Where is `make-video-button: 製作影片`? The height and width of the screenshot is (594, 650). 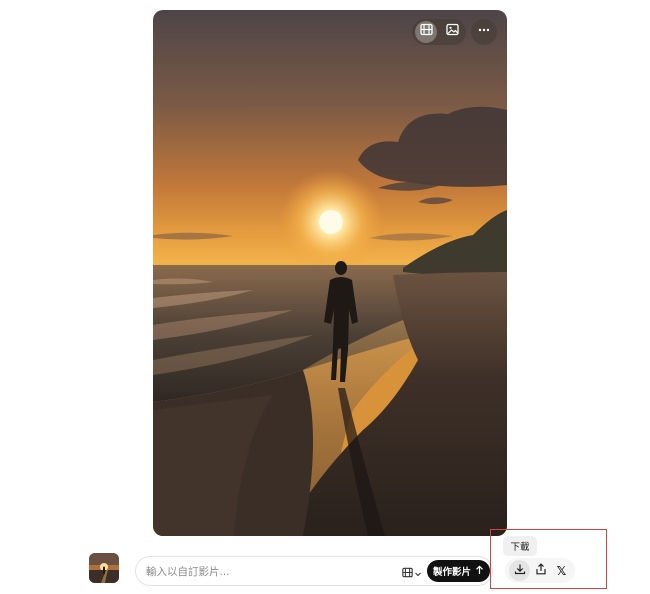
make-video-button: 製作影片 is located at coordinates (458, 571).